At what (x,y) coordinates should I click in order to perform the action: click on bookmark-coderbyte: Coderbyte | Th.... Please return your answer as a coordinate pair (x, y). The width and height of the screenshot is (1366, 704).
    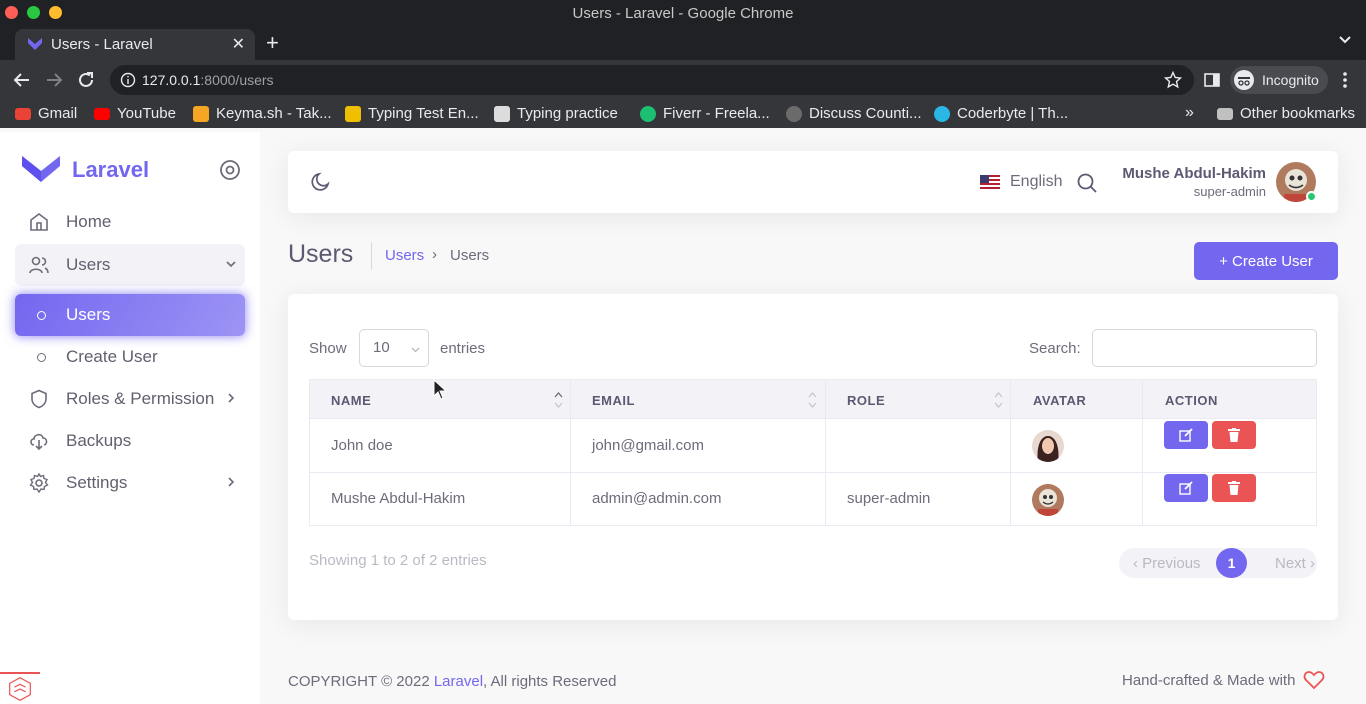
    Looking at the image, I should click on (1001, 113).